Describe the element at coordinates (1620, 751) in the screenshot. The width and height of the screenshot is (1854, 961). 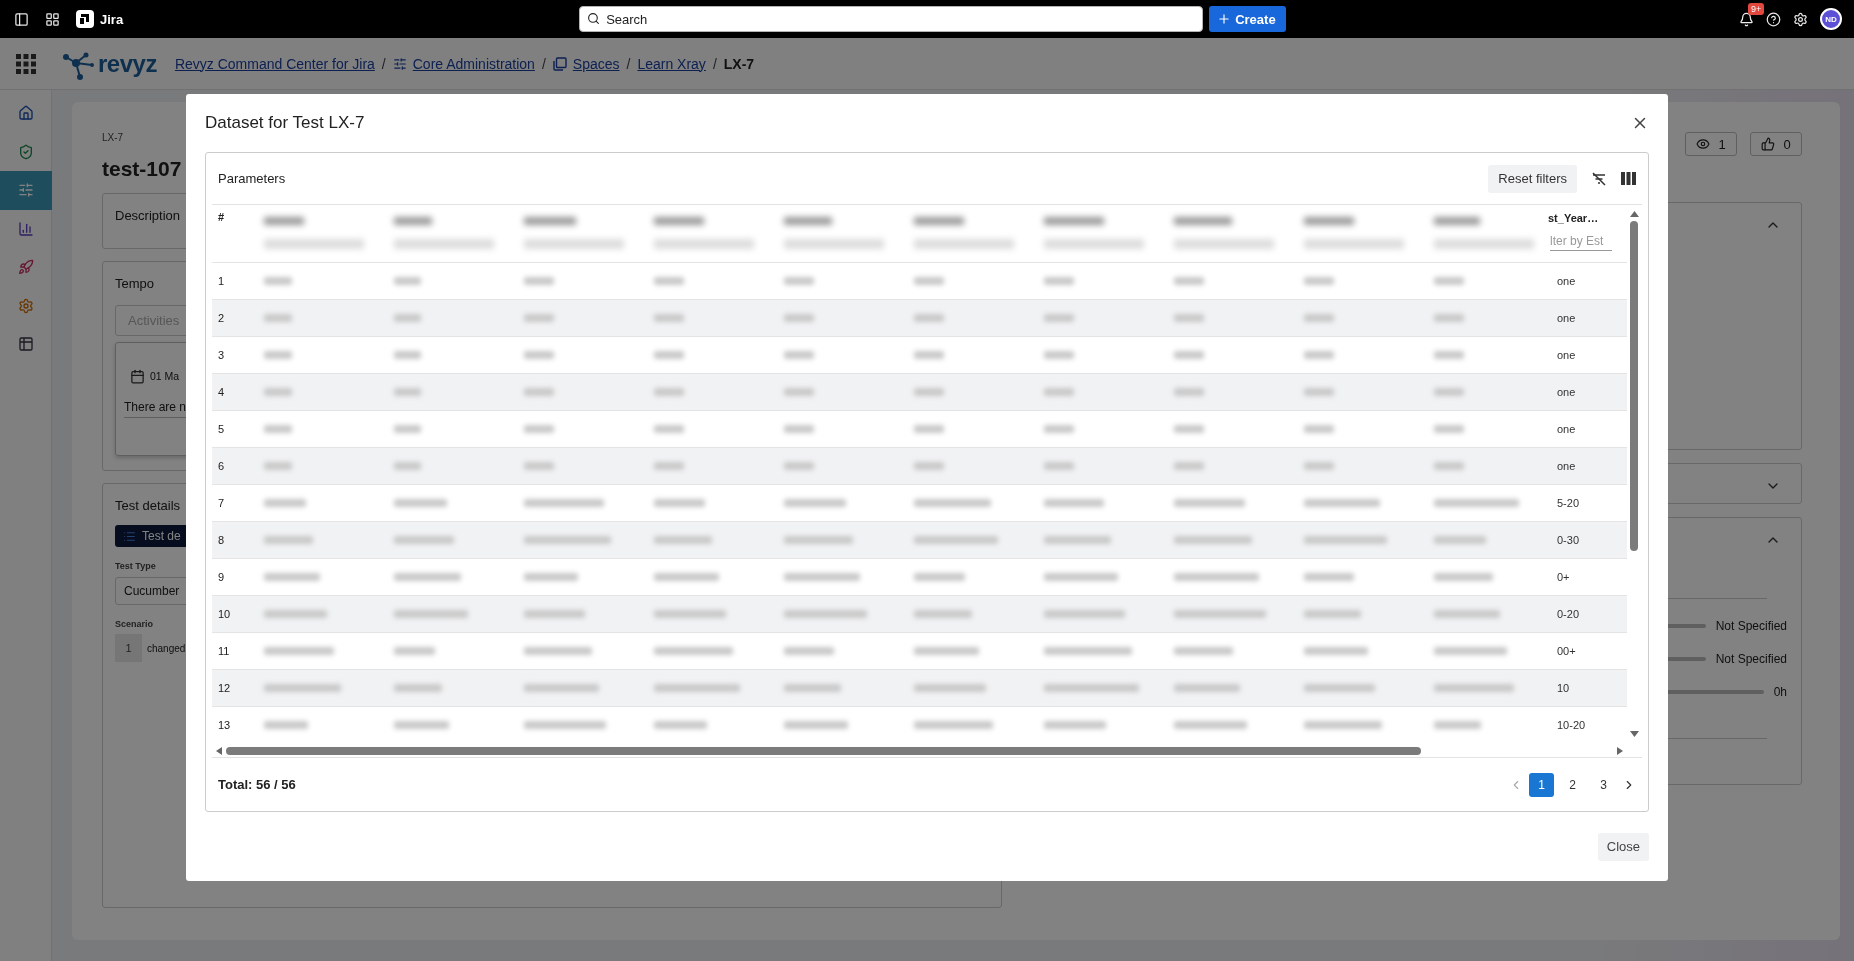
I see `scroll-right-arrow-icon` at that location.